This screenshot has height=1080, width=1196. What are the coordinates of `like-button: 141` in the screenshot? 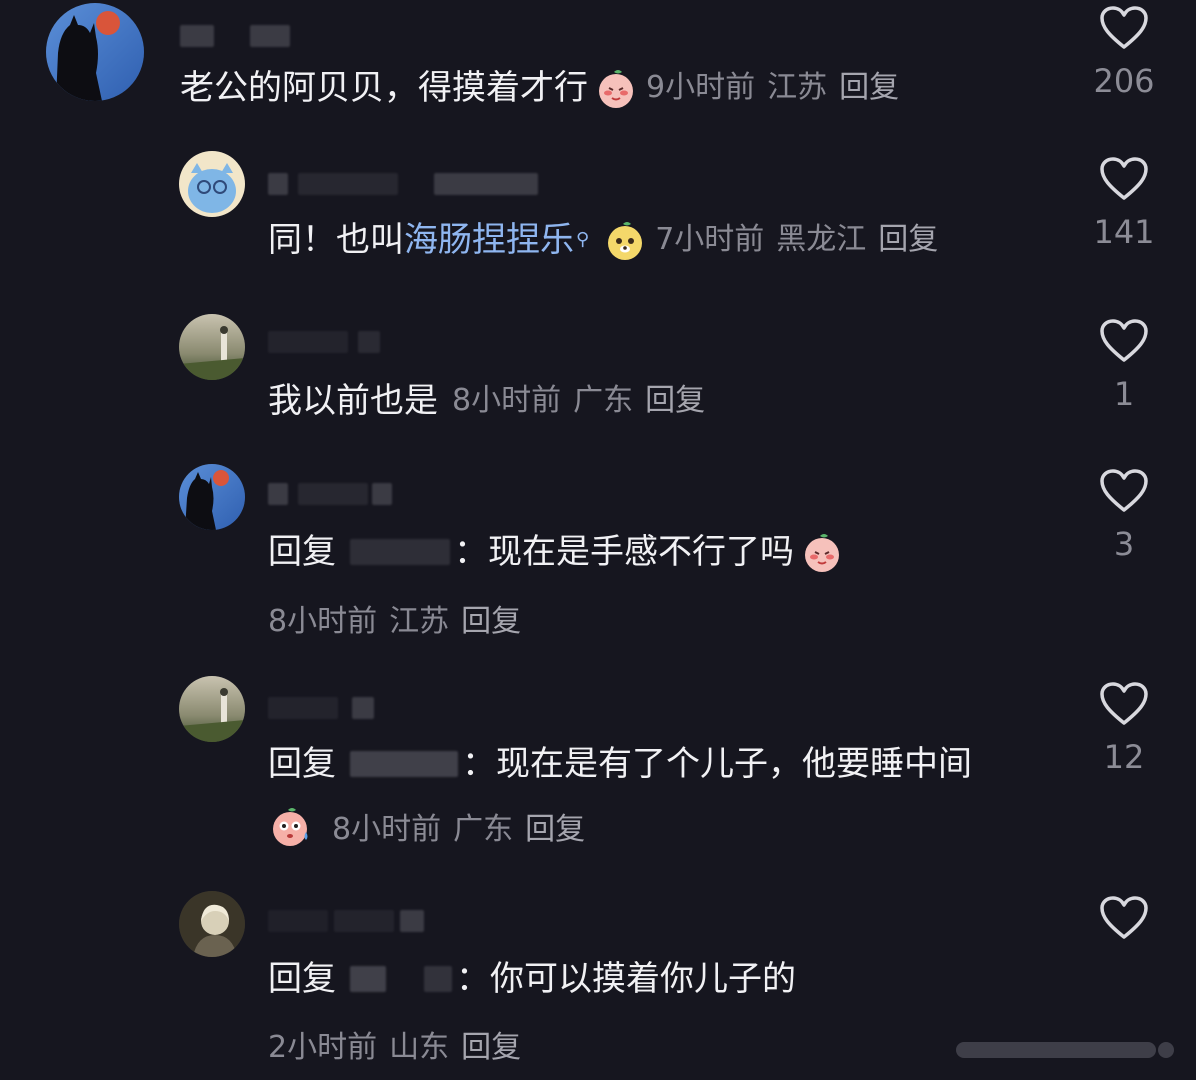 It's located at (1124, 204).